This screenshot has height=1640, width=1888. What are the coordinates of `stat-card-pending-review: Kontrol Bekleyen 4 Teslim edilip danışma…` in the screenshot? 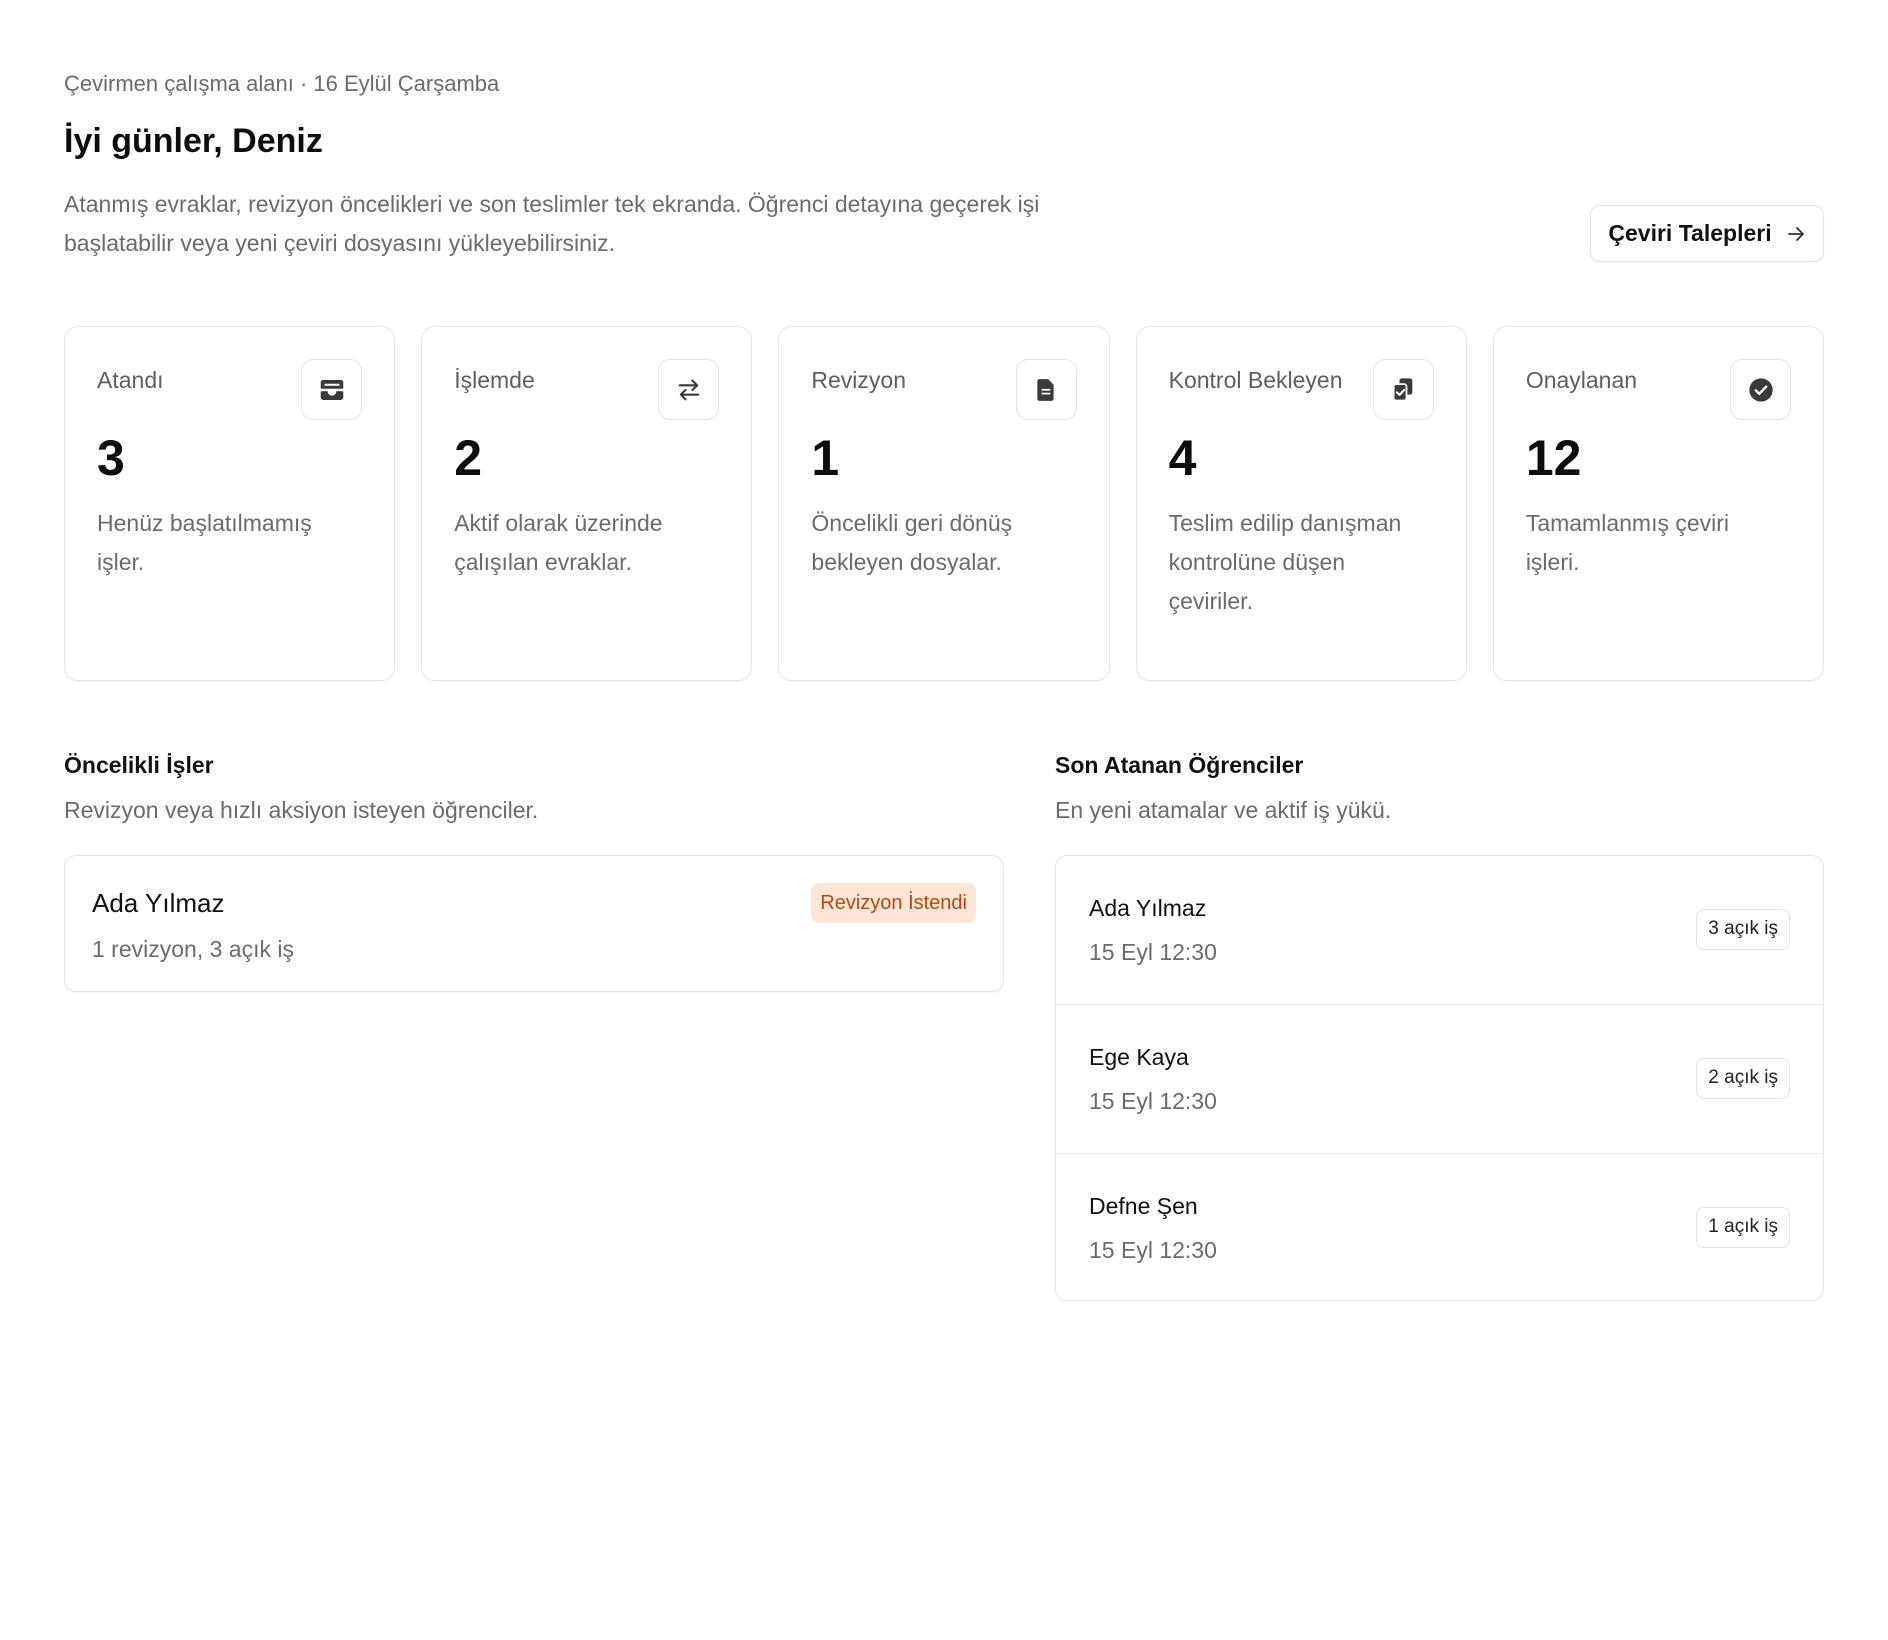 It's located at (1301, 503).